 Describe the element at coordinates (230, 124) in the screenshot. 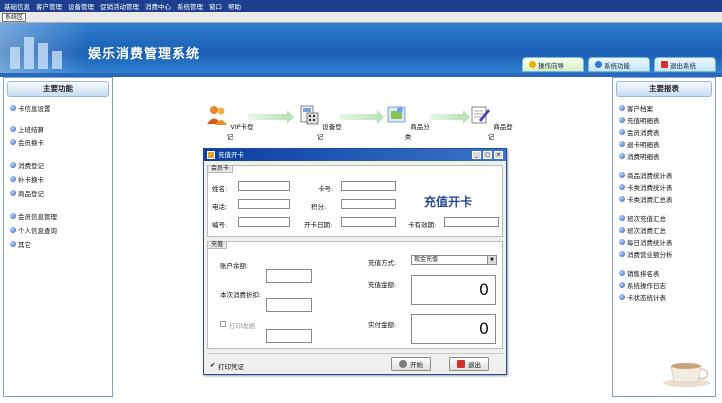

I see `flow-step-vip: VIP卡登记` at that location.